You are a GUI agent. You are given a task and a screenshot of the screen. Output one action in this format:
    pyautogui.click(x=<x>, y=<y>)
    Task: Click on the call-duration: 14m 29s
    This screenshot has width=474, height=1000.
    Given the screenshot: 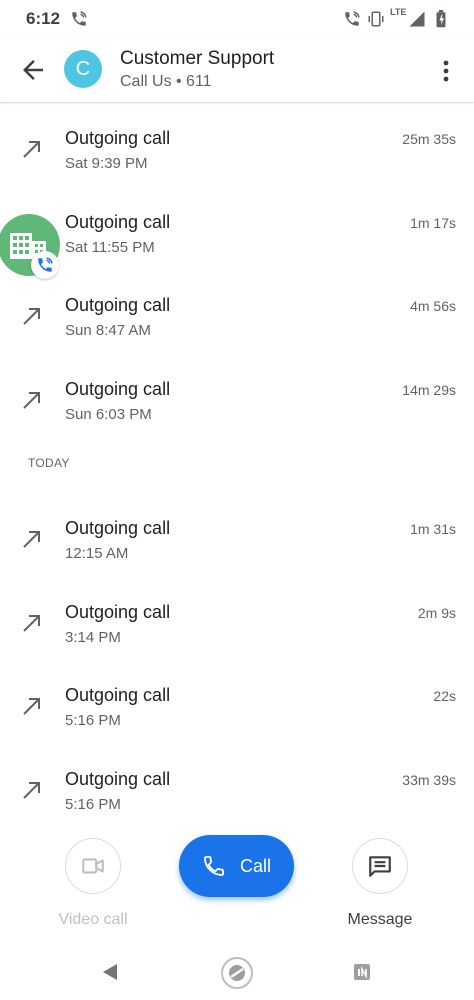 What is the action you would take?
    pyautogui.click(x=429, y=390)
    